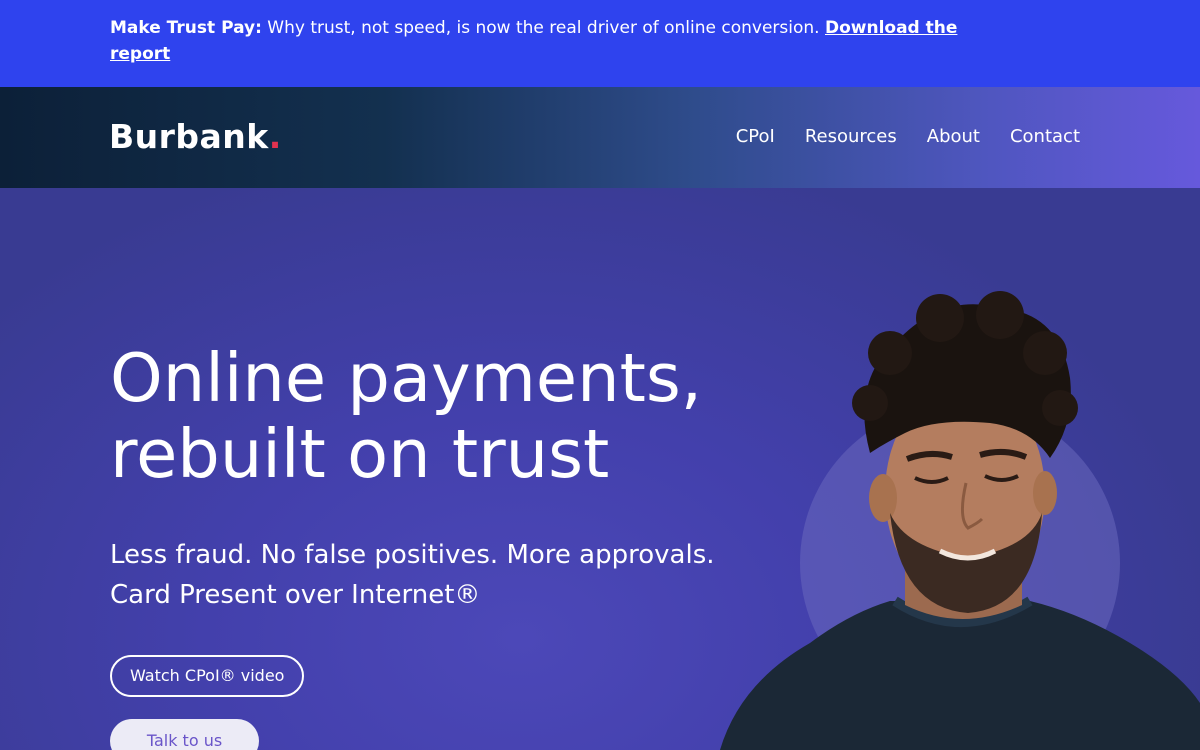 The width and height of the screenshot is (1200, 750). I want to click on nav-item-about: About, so click(953, 137).